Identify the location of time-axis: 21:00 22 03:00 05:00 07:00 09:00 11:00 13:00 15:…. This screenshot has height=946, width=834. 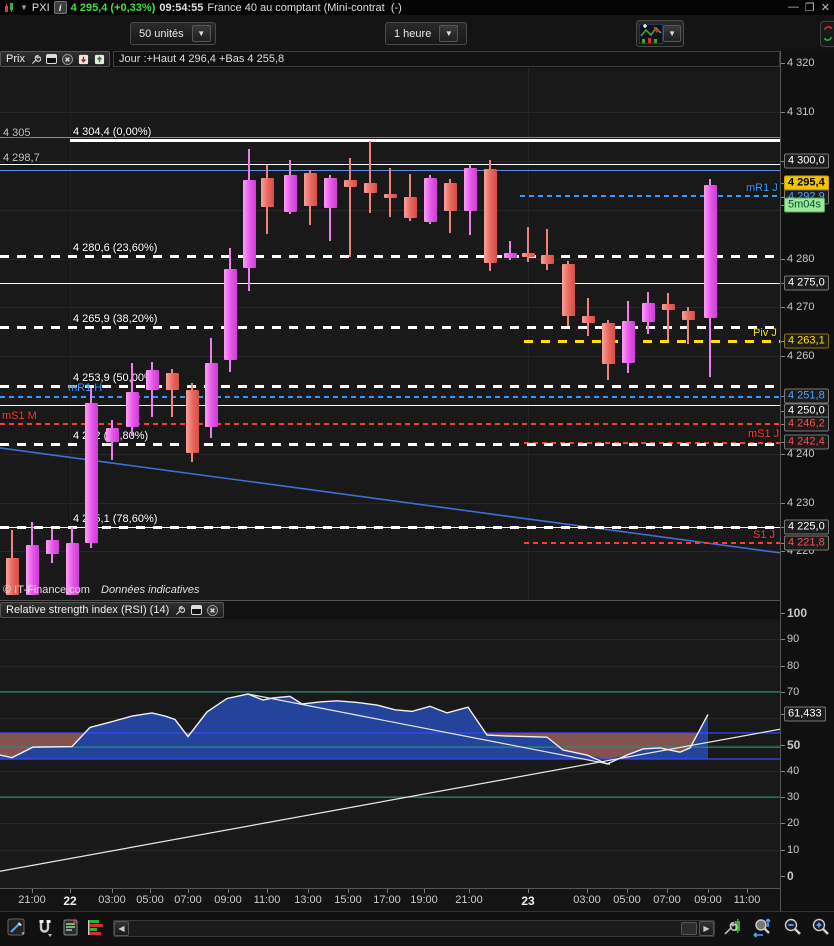
(390, 900).